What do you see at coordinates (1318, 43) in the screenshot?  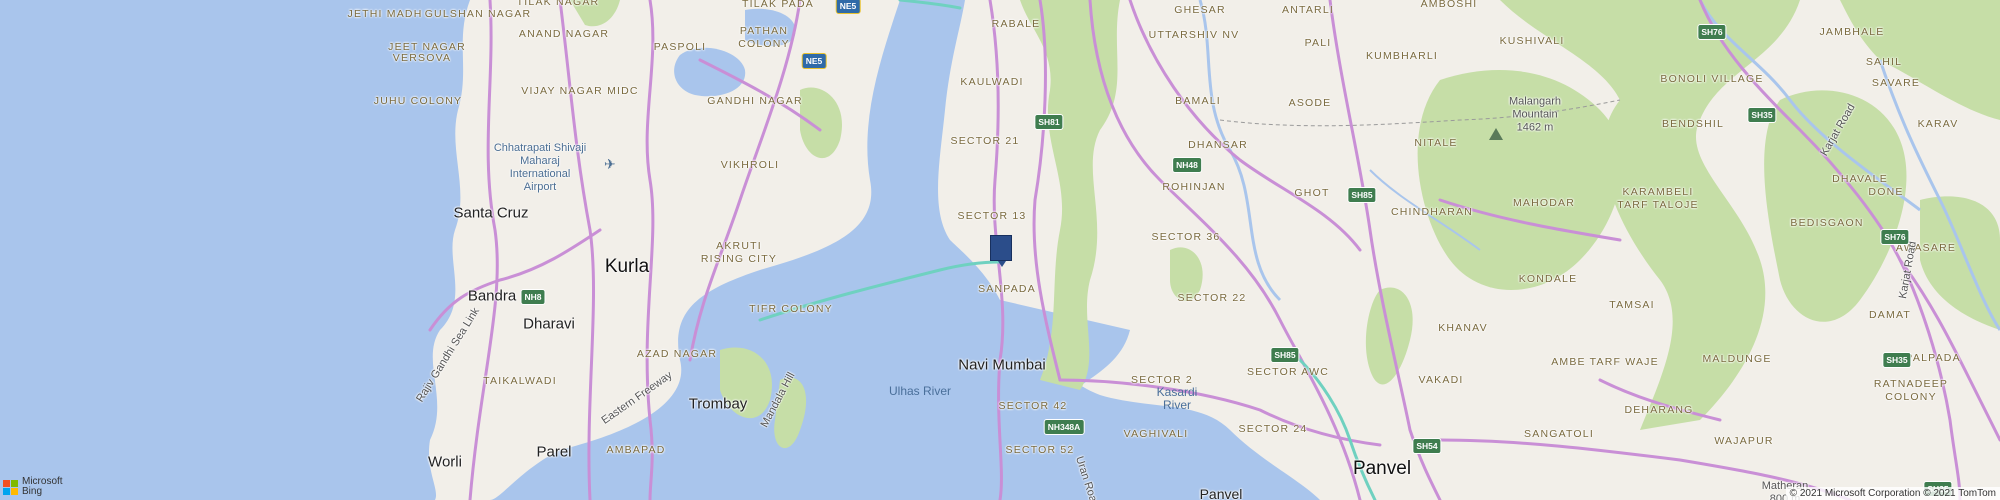 I see `label-pali: PALI` at bounding box center [1318, 43].